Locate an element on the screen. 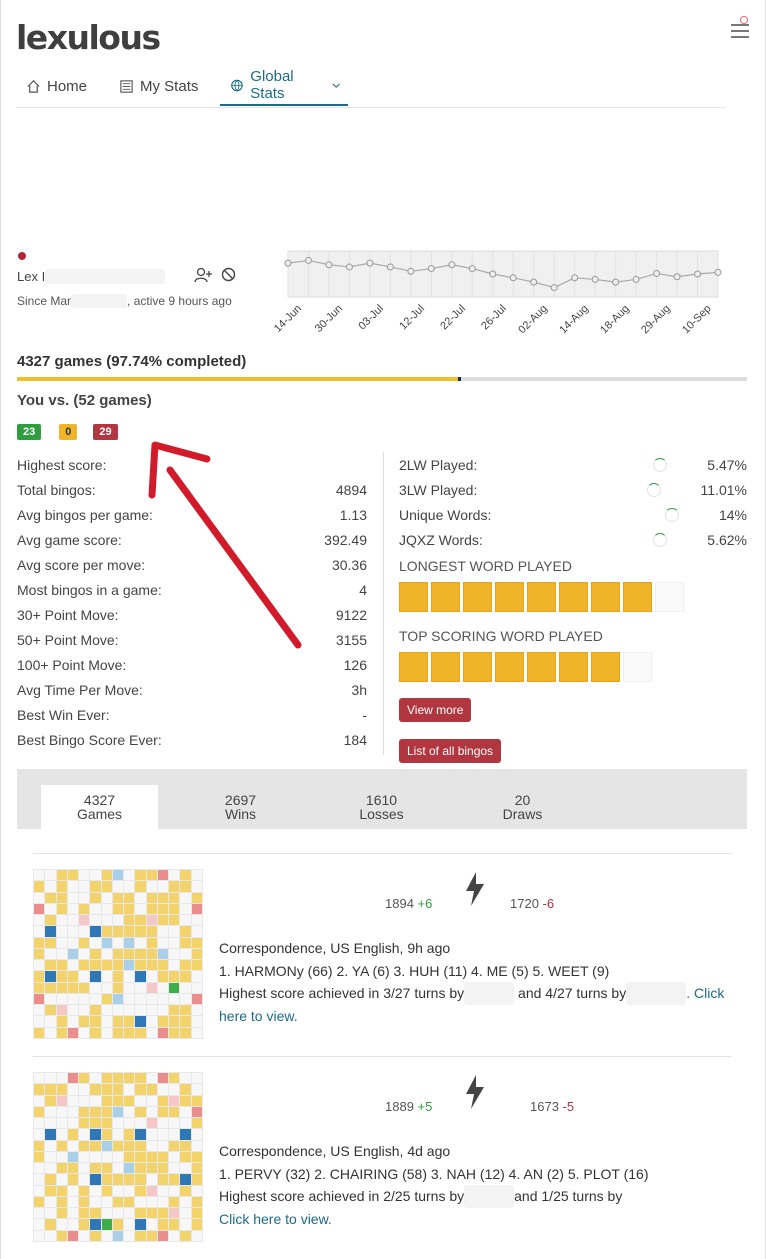 This screenshot has width=766, height=1259. block-icon is located at coordinates (228, 274).